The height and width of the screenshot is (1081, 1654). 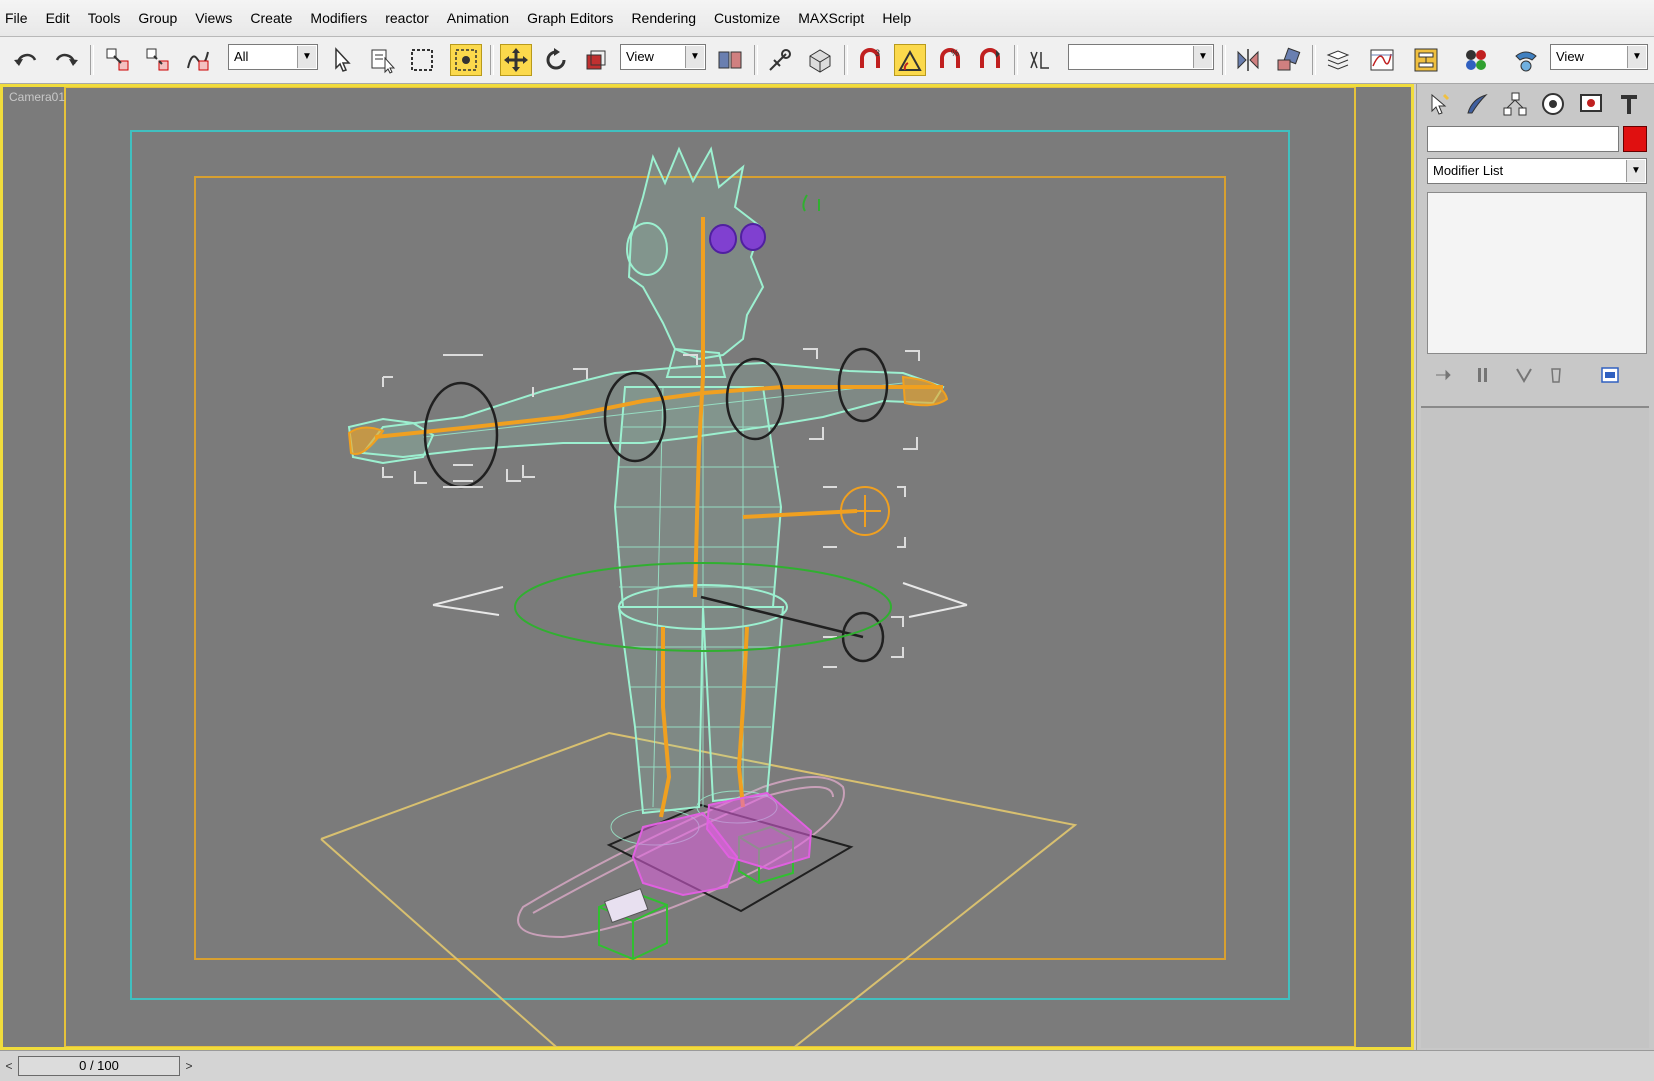 What do you see at coordinates (99, 1066) in the screenshot?
I see `time-slider-thumb: 0 / 100` at bounding box center [99, 1066].